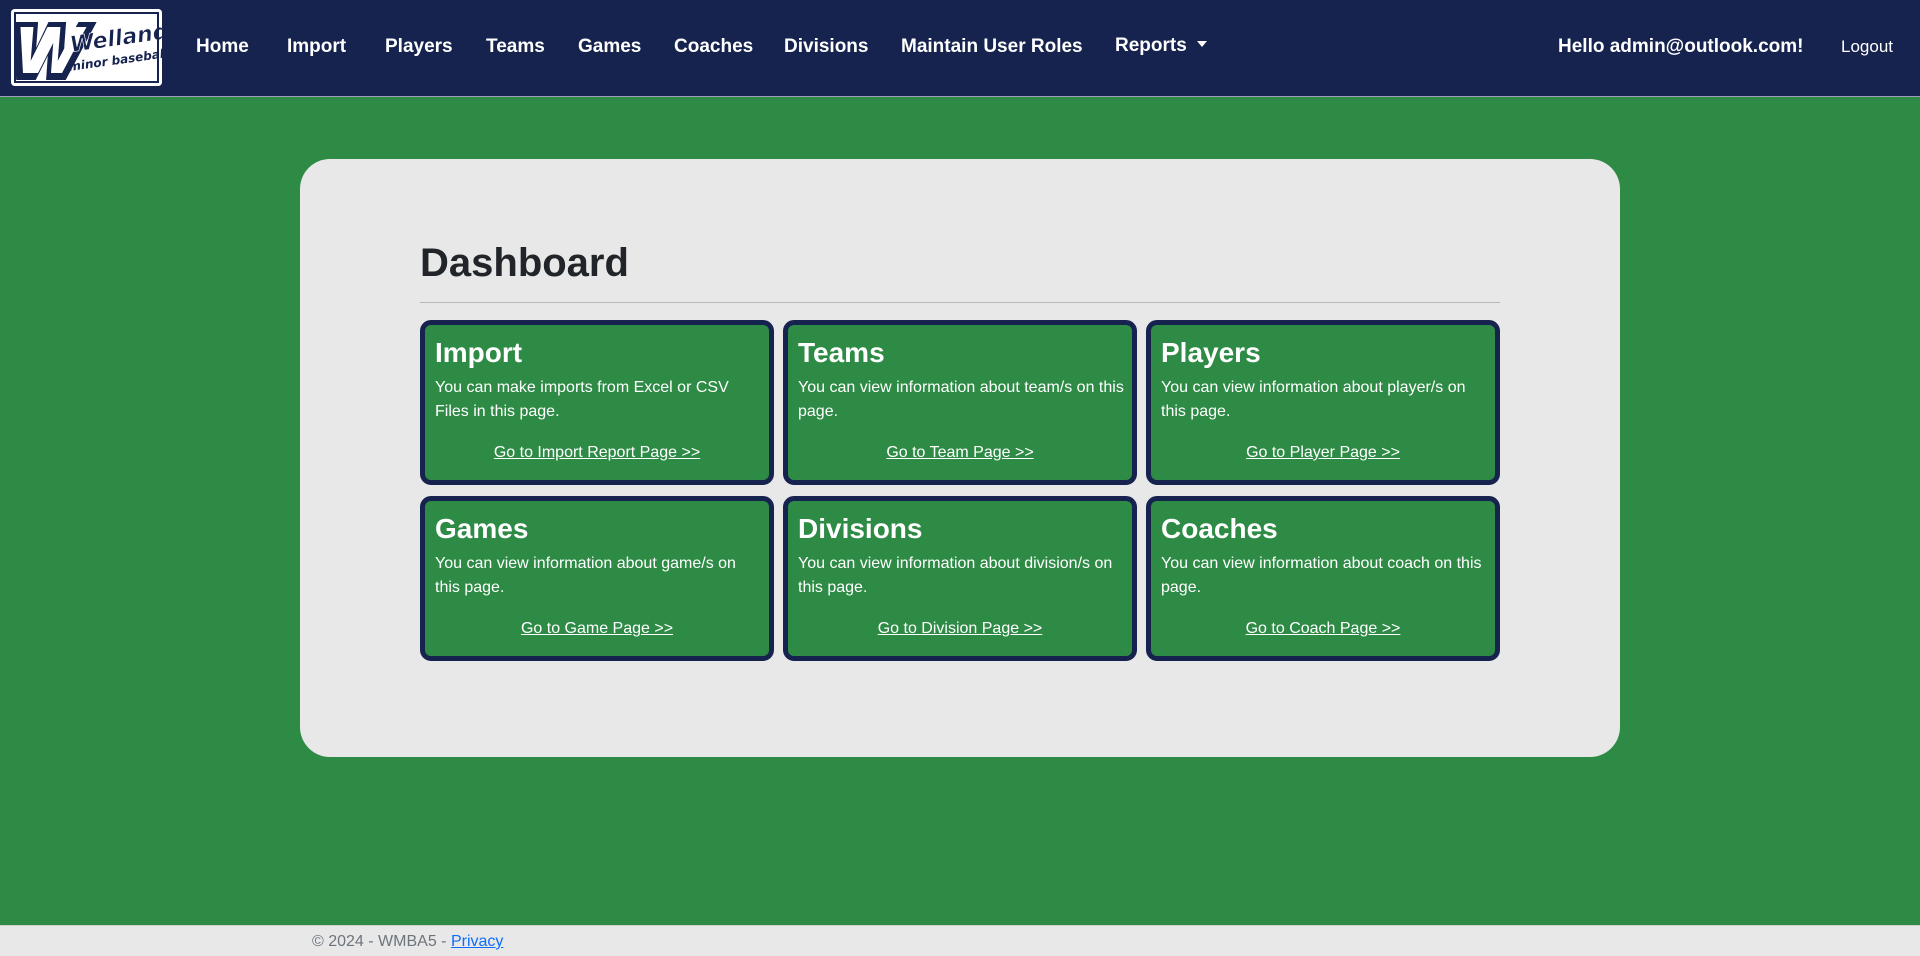 Image resolution: width=1920 pixels, height=956 pixels. What do you see at coordinates (477, 941) in the screenshot?
I see `privacy-link: Privacy` at bounding box center [477, 941].